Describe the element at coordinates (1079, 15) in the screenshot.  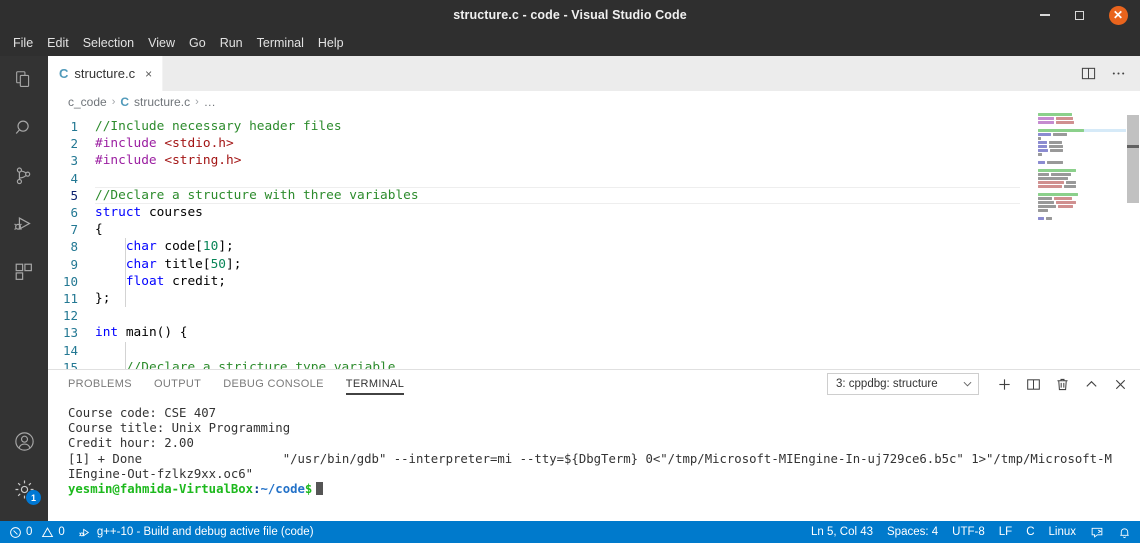
I see `maximize-button` at that location.